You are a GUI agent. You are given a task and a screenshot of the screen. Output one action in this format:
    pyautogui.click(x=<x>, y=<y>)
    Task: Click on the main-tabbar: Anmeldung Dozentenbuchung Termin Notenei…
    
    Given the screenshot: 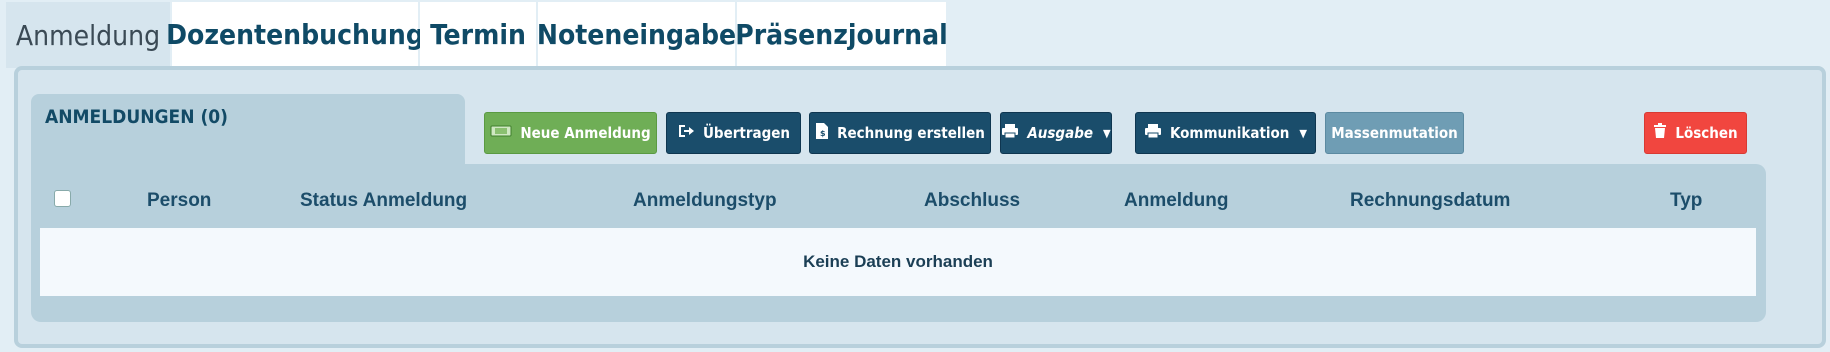 What is the action you would take?
    pyautogui.click(x=477, y=35)
    